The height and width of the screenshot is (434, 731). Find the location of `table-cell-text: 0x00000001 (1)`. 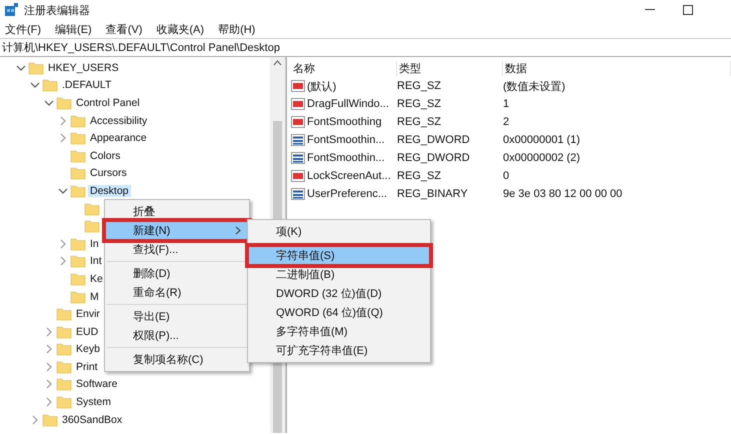

table-cell-text: 0x00000001 (1) is located at coordinates (542, 140).